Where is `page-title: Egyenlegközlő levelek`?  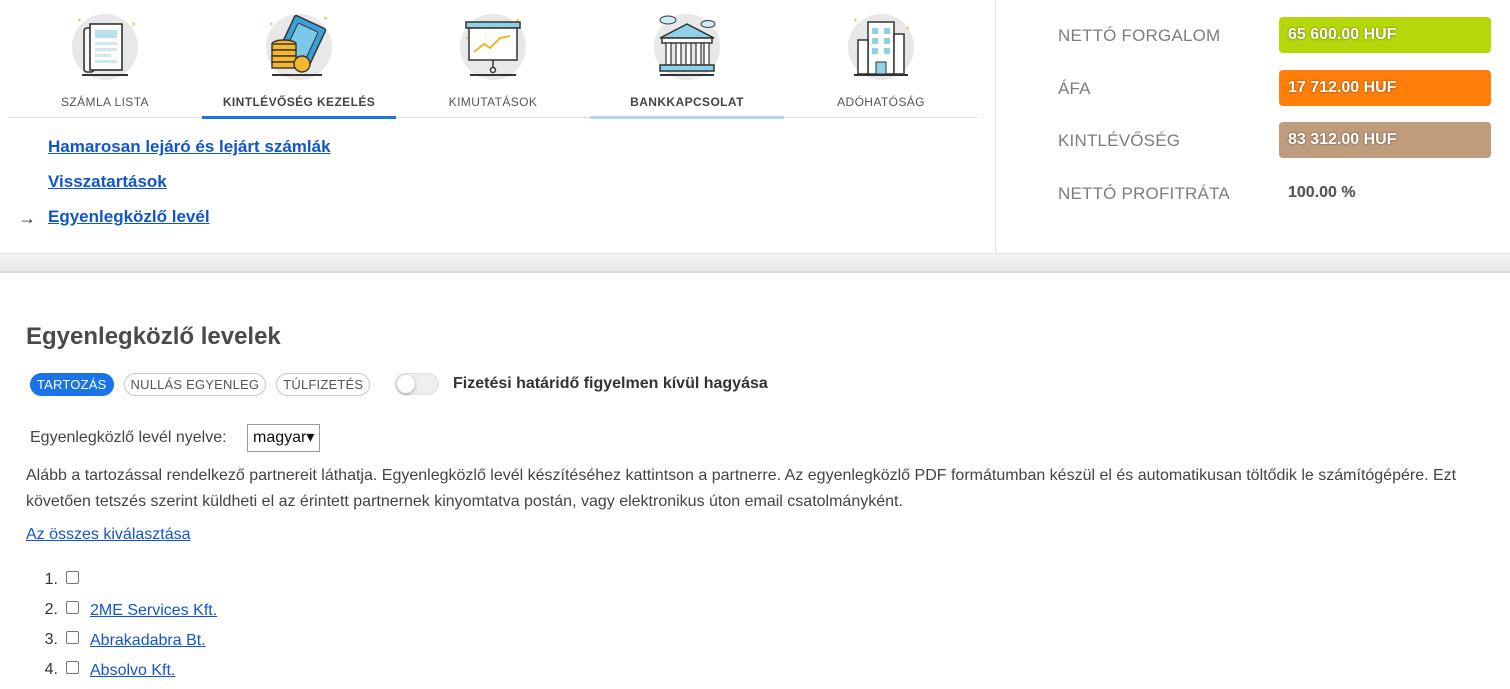 page-title: Egyenlegközlő levelek is located at coordinates (153, 336).